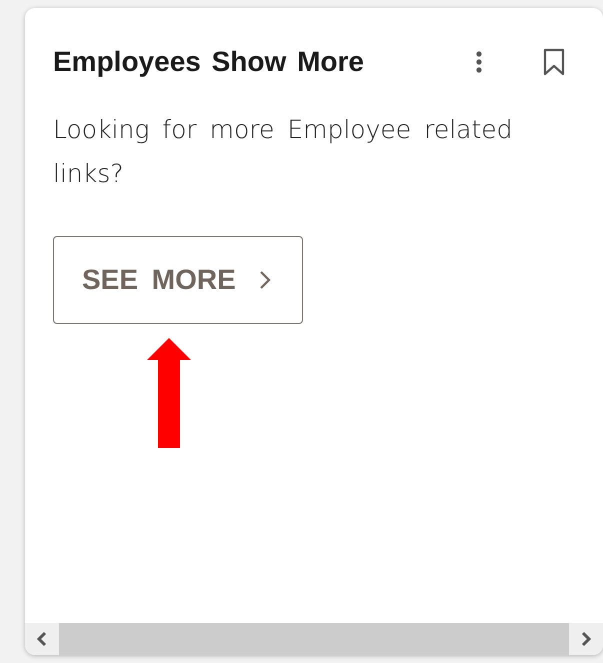  I want to click on chevron-right-icon, so click(265, 280).